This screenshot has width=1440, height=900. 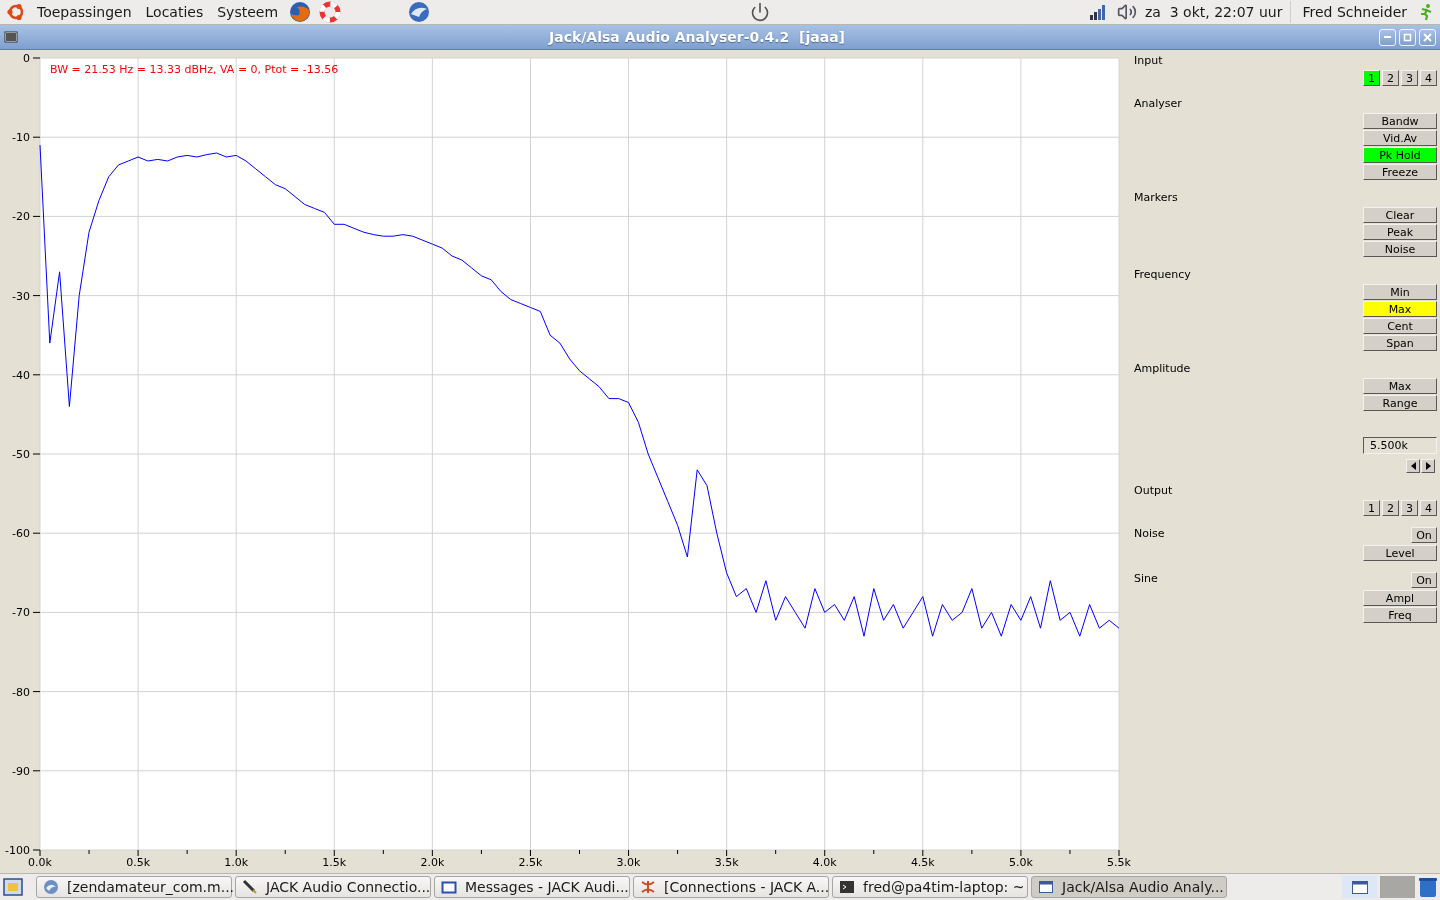 What do you see at coordinates (17, 850) in the screenshot?
I see `y-tick-label: -100` at bounding box center [17, 850].